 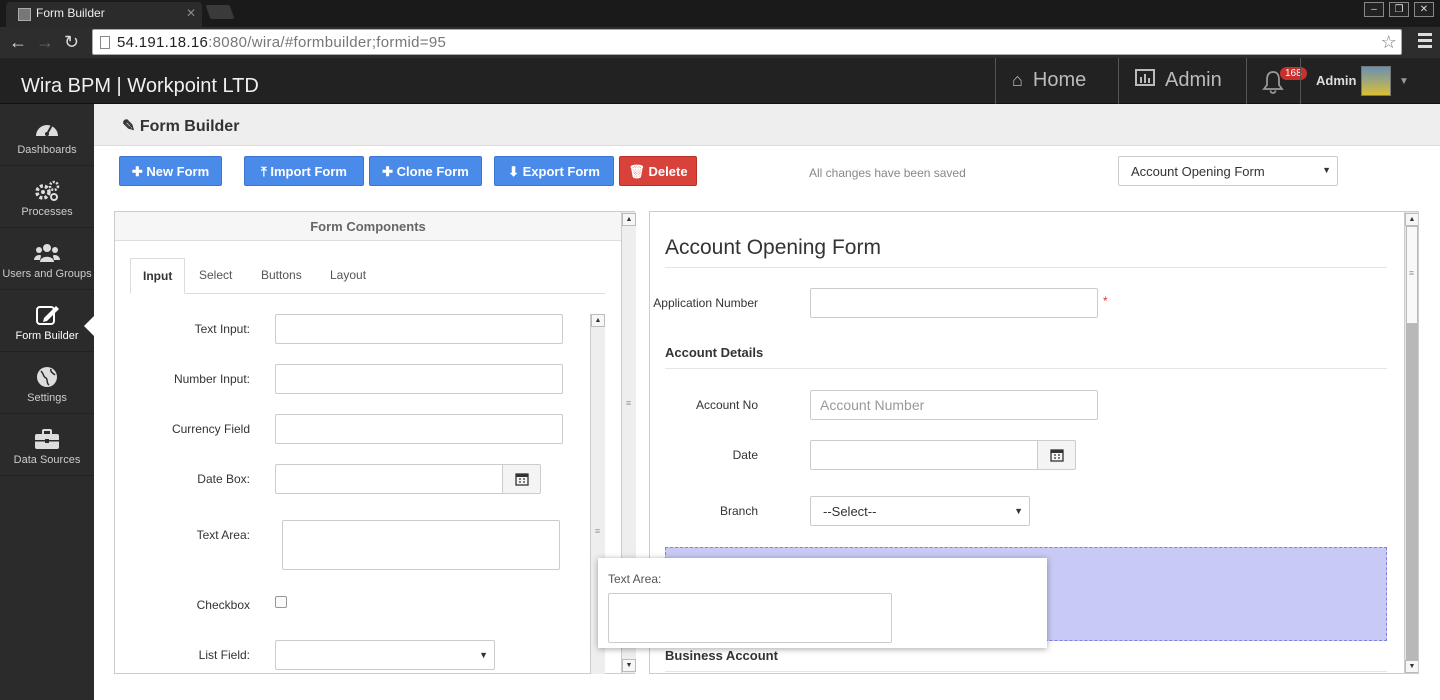 I want to click on application-number-label: Application Number, so click(x=705, y=303).